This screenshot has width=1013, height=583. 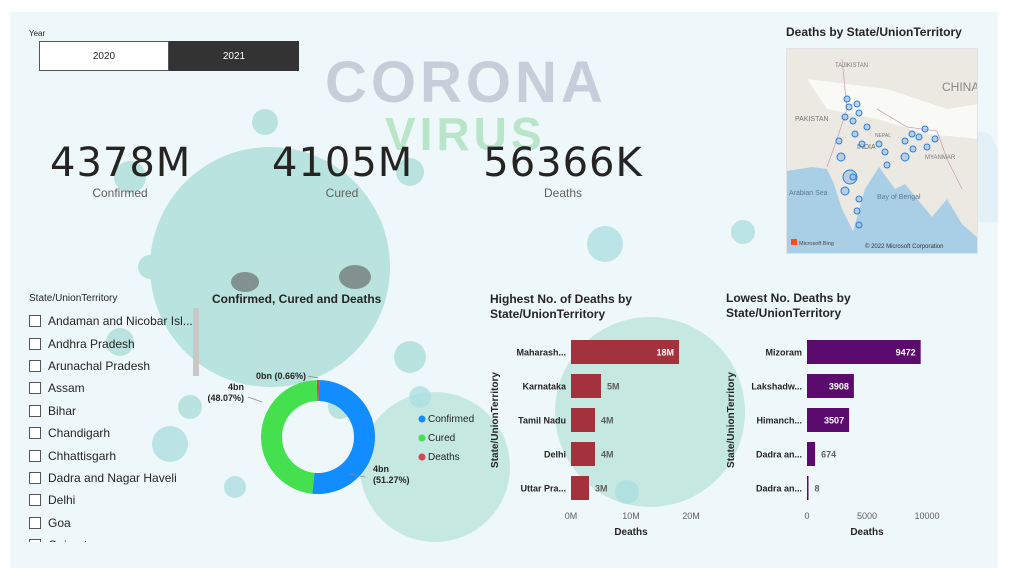 What do you see at coordinates (834, 421) in the screenshot?
I see `data-label: 3507` at bounding box center [834, 421].